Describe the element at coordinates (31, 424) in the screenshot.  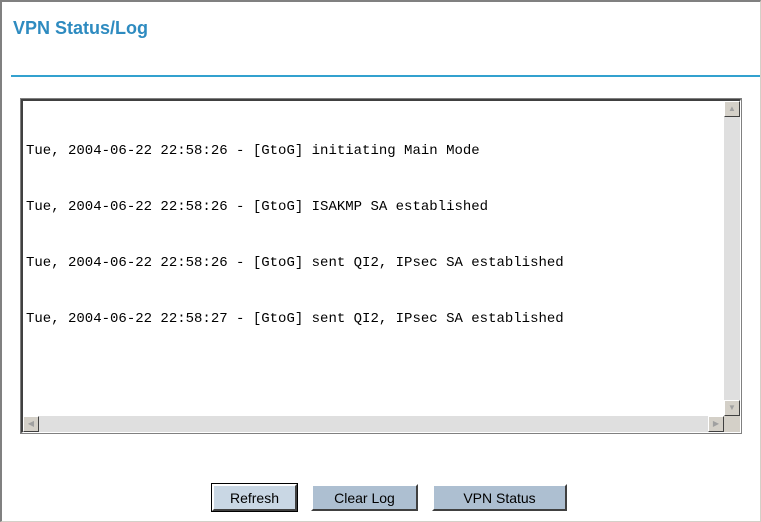
I see `scroll-left-icon: ◀` at that location.